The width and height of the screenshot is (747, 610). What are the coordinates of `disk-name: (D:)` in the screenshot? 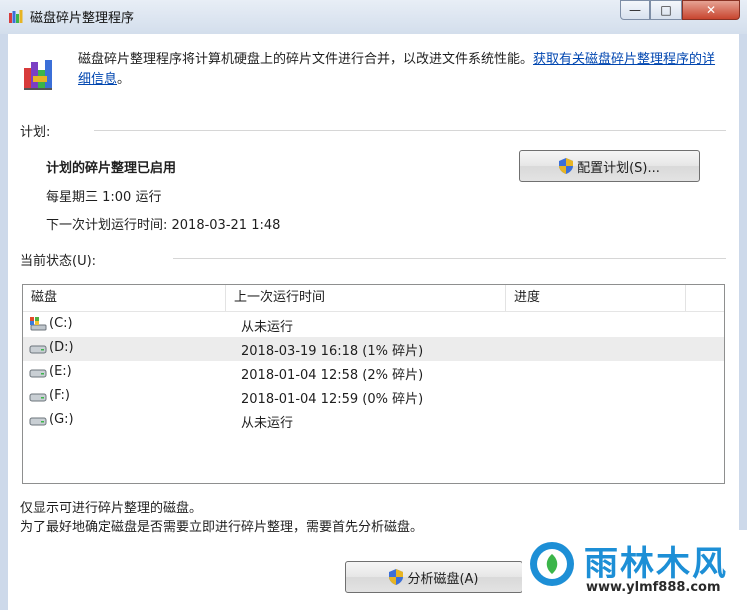 It's located at (61, 347).